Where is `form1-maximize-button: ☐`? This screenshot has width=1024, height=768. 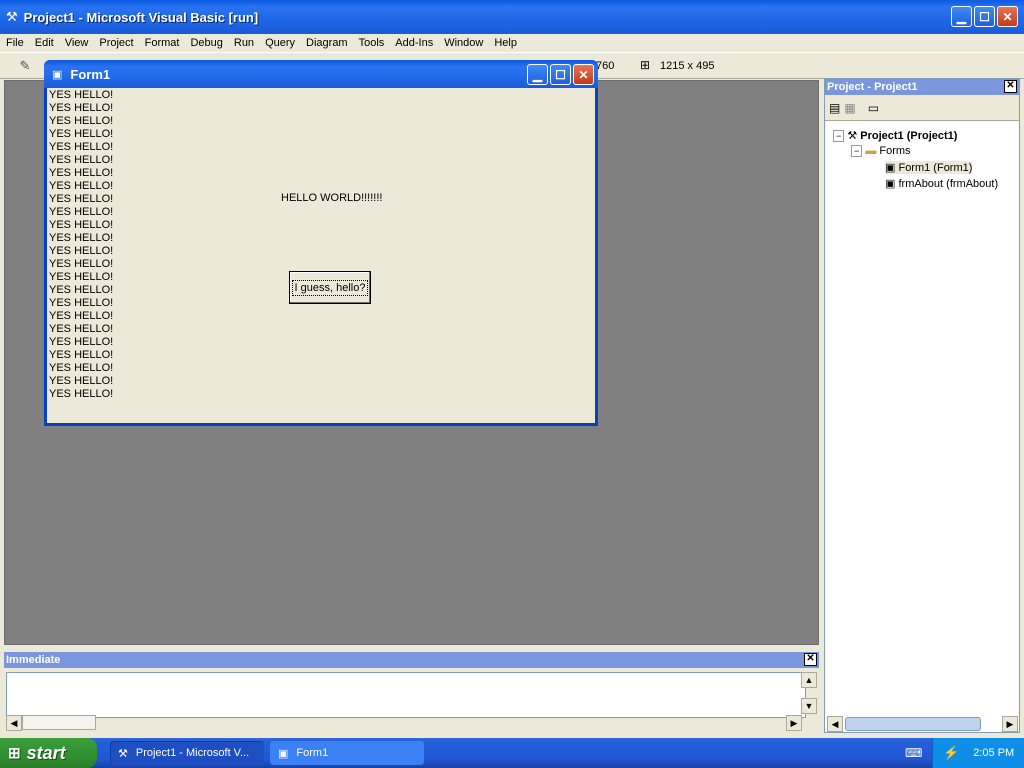 form1-maximize-button: ☐ is located at coordinates (560, 74).